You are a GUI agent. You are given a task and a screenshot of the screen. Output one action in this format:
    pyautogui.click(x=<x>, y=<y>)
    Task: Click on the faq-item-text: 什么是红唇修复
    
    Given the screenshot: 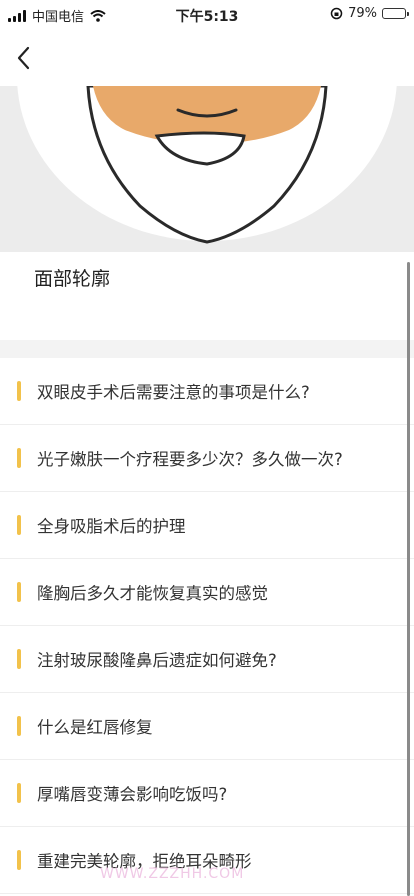 What is the action you would take?
    pyautogui.click(x=95, y=727)
    